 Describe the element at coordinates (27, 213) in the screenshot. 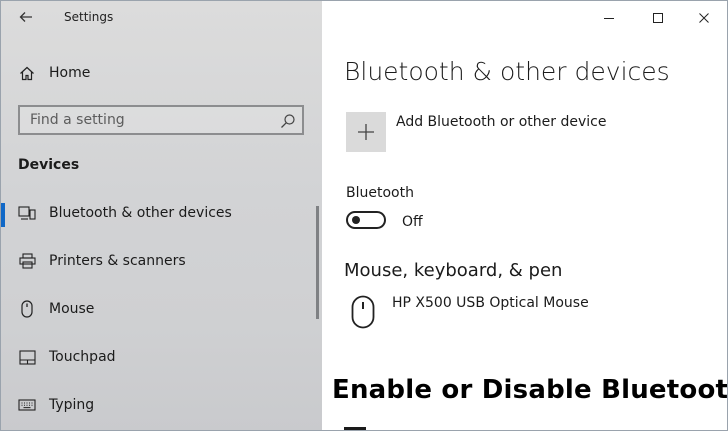

I see `bluetooth-devices-icon` at that location.